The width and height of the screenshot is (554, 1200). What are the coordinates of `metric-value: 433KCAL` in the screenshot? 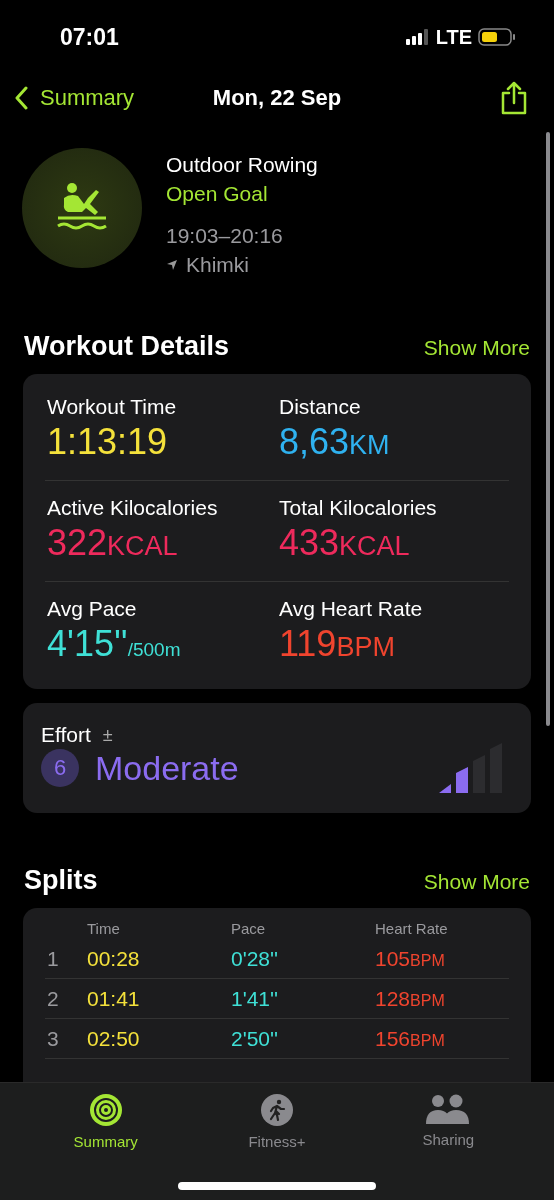 It's located at (345, 543).